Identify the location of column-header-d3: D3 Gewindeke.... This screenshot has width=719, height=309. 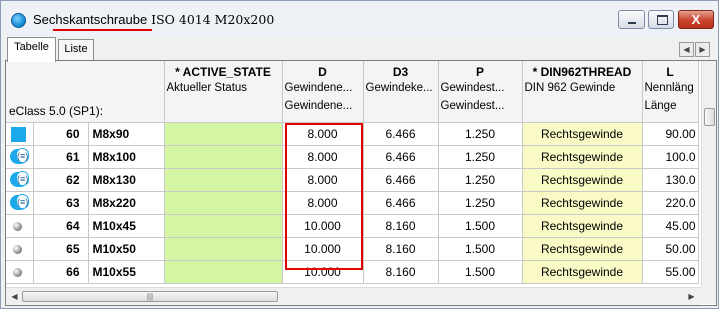
(401, 92).